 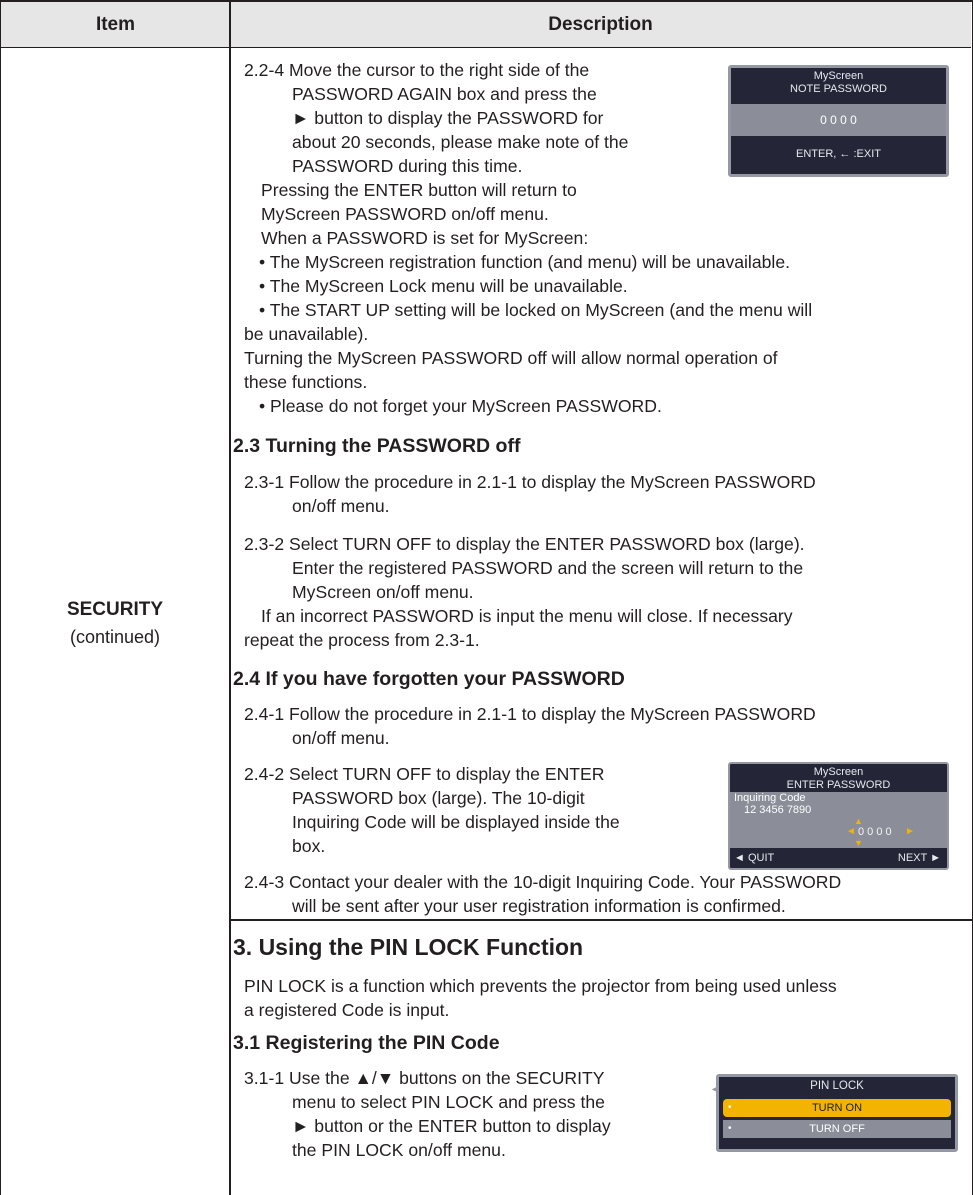 What do you see at coordinates (408, 947) in the screenshot?
I see `section-heading-3: 3. Using the PIN LOCK Function` at bounding box center [408, 947].